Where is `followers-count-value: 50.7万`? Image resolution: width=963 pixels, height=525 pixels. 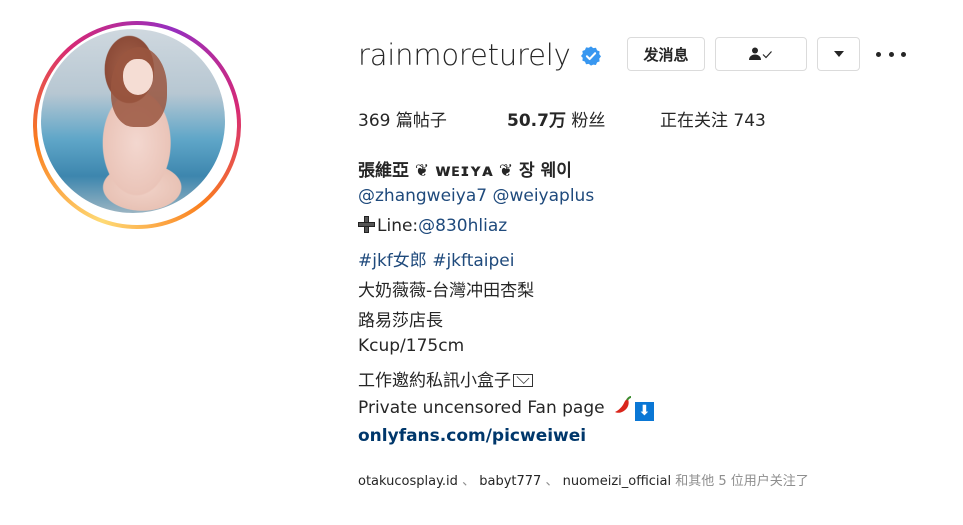
followers-count-value: 50.7万 is located at coordinates (536, 121).